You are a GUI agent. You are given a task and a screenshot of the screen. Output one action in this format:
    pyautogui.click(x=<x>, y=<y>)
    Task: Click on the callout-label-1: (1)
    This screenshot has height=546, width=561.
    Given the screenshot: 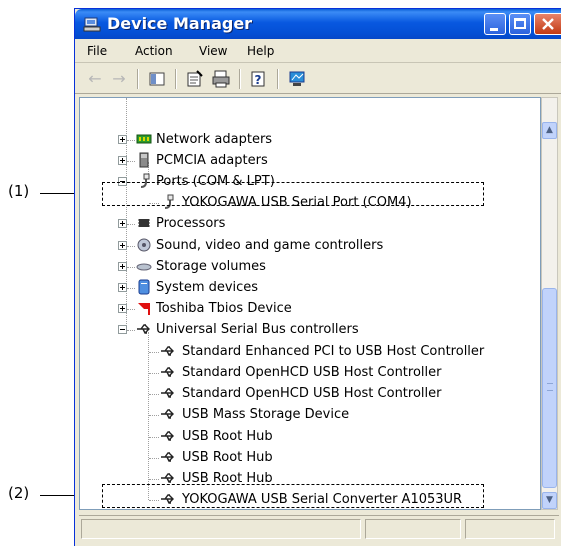 What is the action you would take?
    pyautogui.click(x=19, y=191)
    